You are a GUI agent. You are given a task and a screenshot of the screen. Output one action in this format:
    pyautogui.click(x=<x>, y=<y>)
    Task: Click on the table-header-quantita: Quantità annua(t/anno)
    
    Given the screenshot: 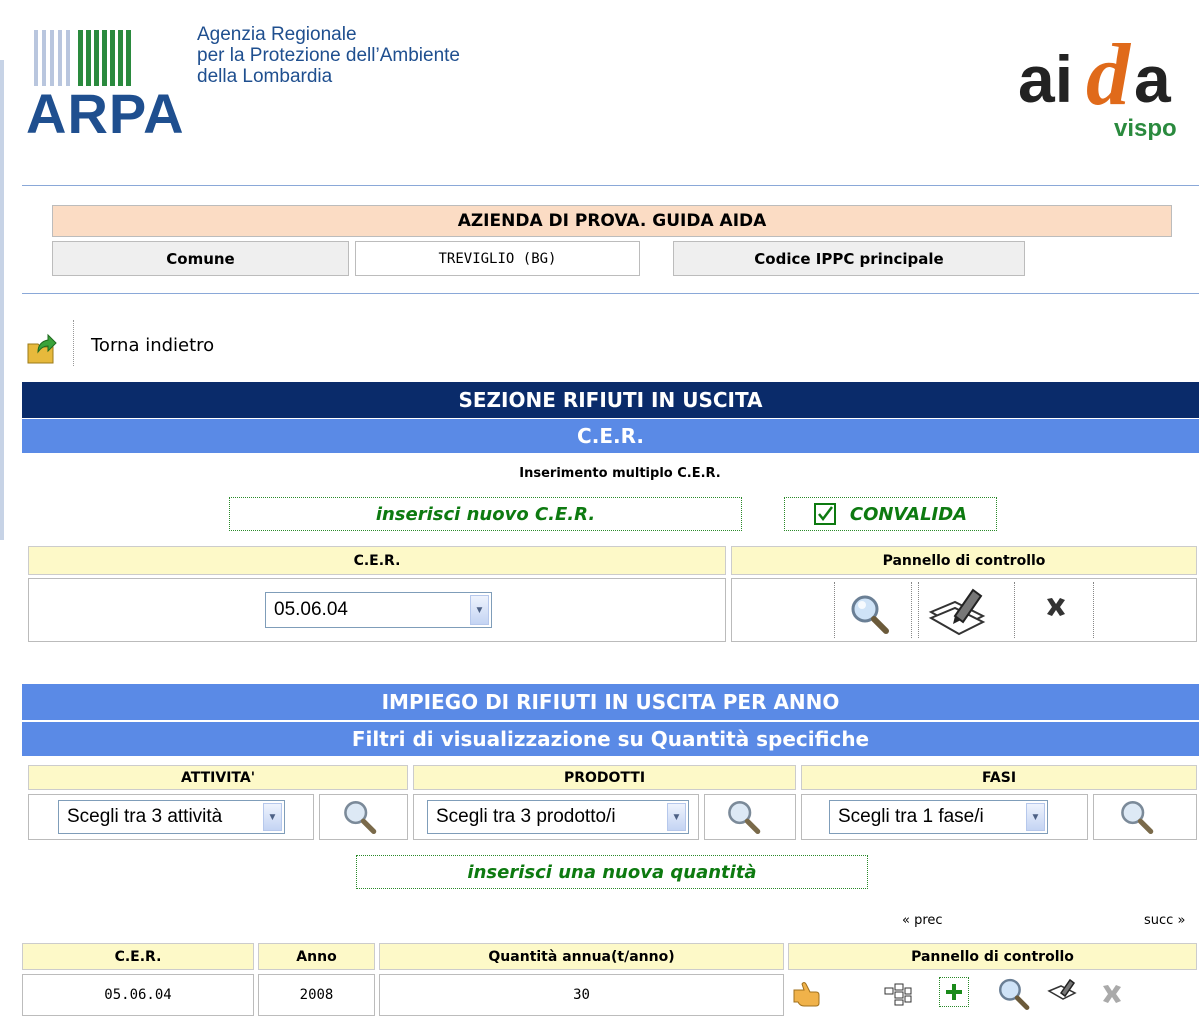 What is the action you would take?
    pyautogui.click(x=581, y=956)
    